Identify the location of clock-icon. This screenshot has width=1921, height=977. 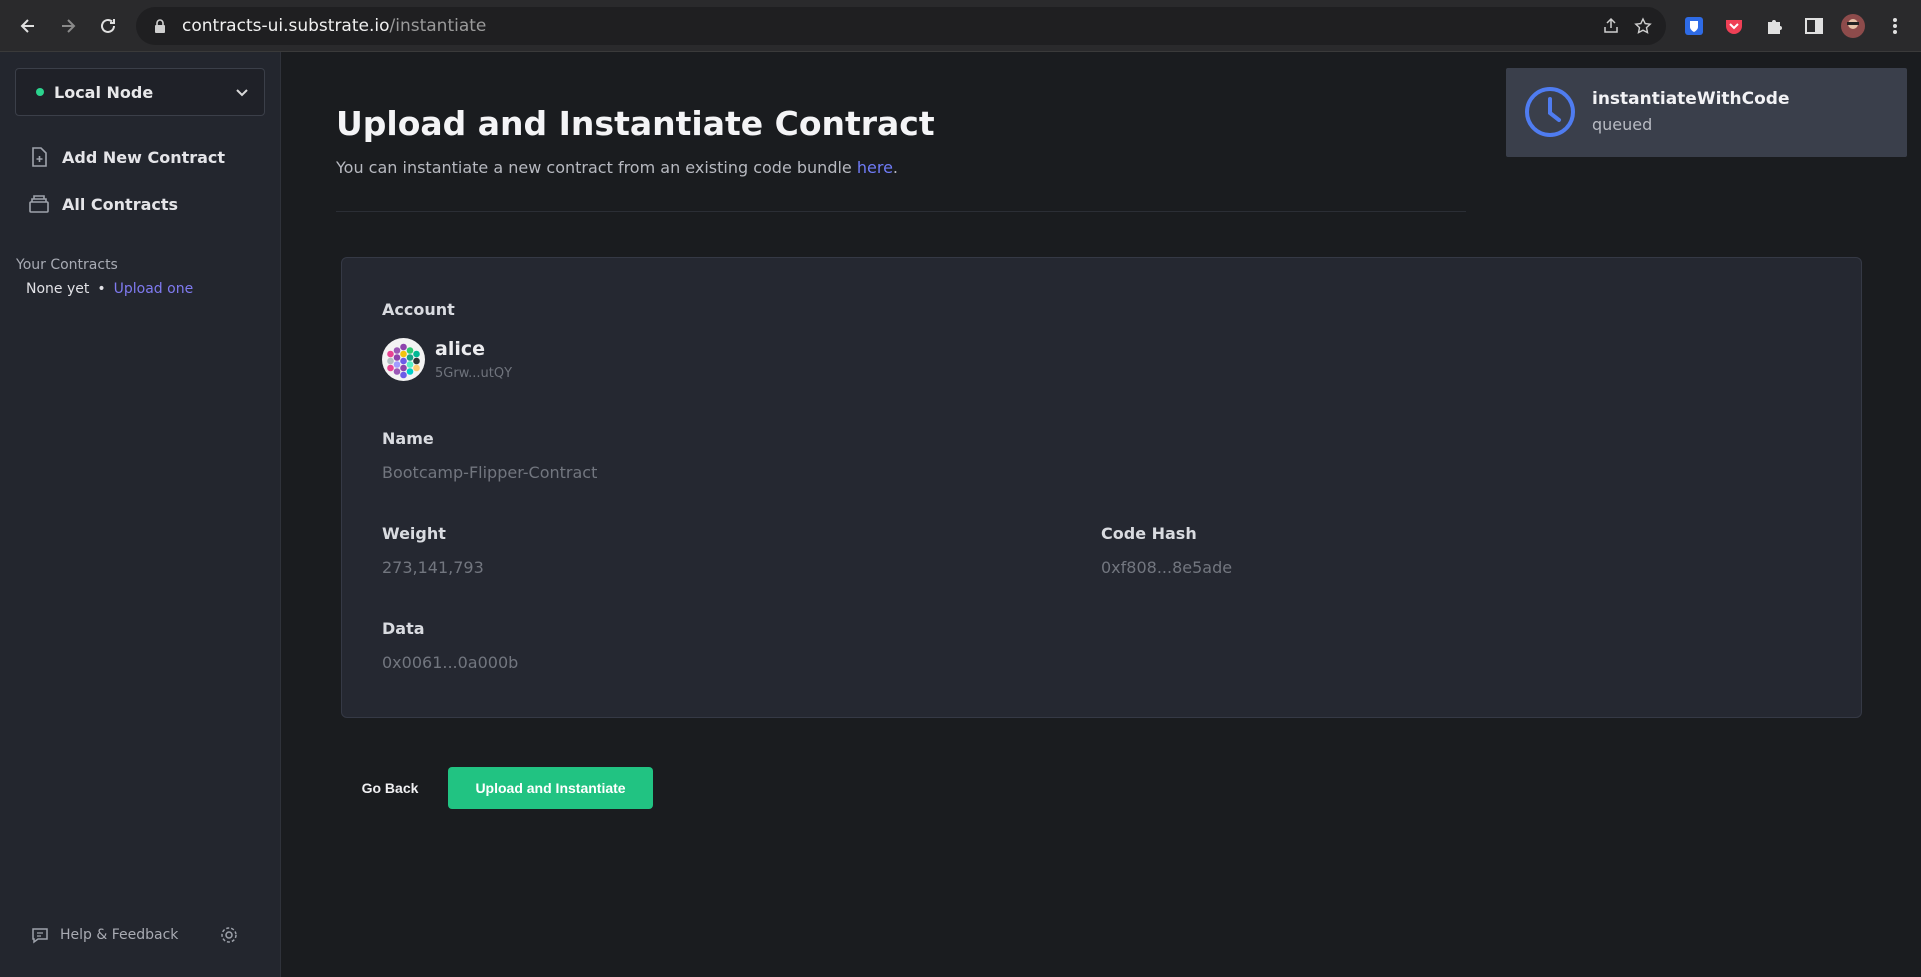
(1550, 112).